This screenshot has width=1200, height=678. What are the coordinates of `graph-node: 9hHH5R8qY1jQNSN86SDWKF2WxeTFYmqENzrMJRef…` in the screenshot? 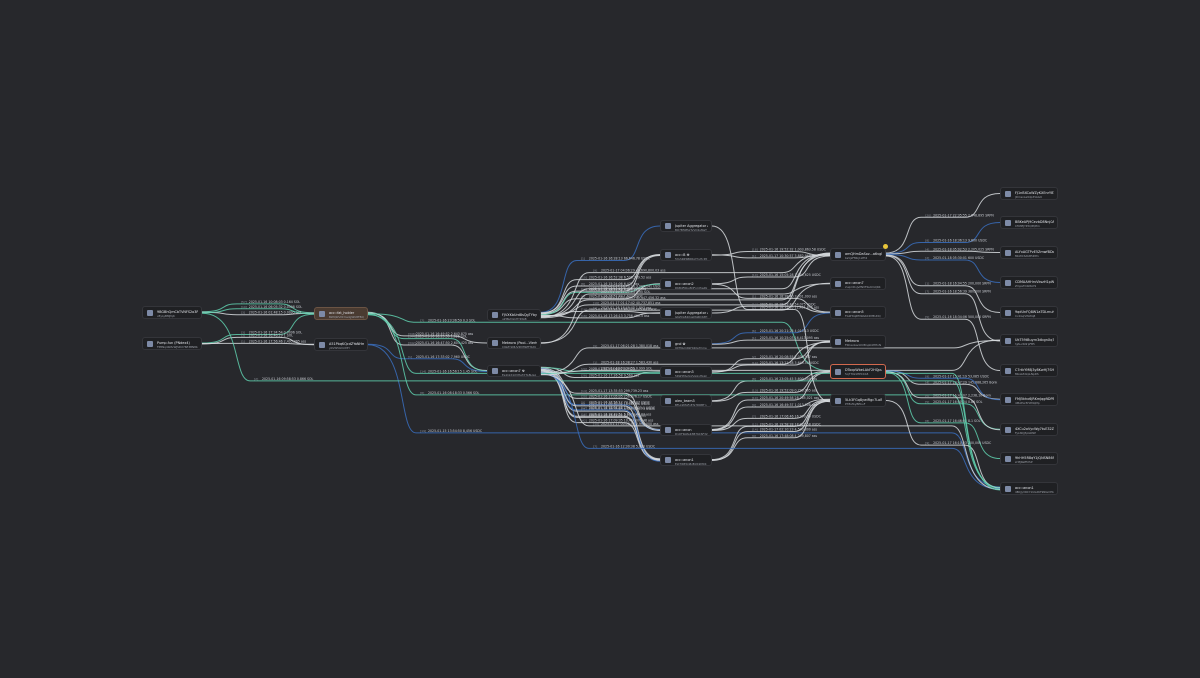 It's located at (1029, 458).